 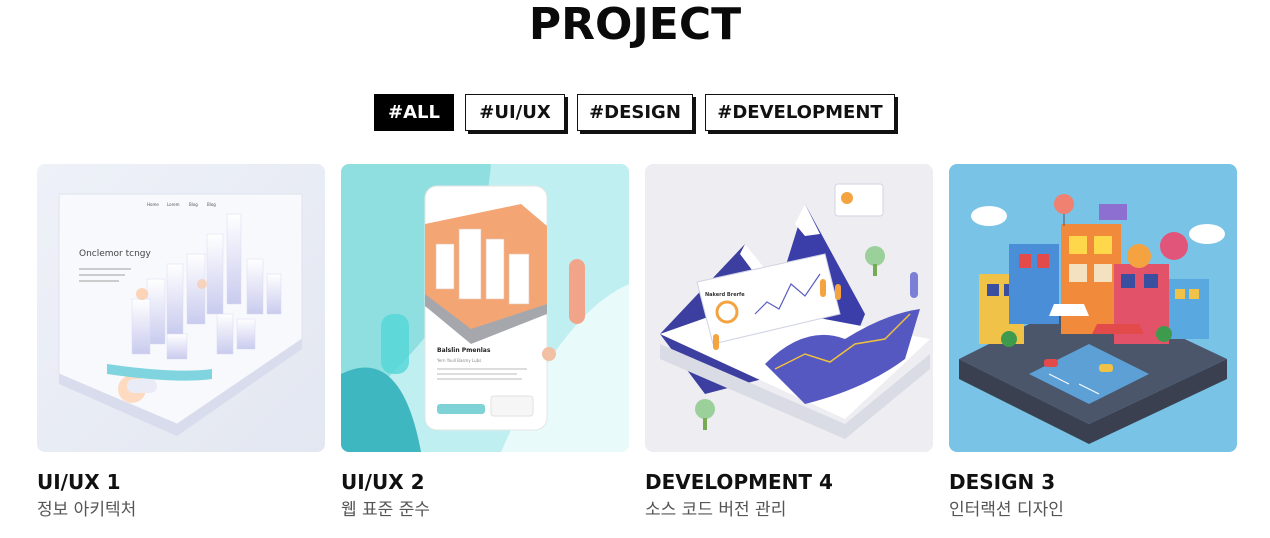 I want to click on project-thumbnail, so click(x=1093, y=308).